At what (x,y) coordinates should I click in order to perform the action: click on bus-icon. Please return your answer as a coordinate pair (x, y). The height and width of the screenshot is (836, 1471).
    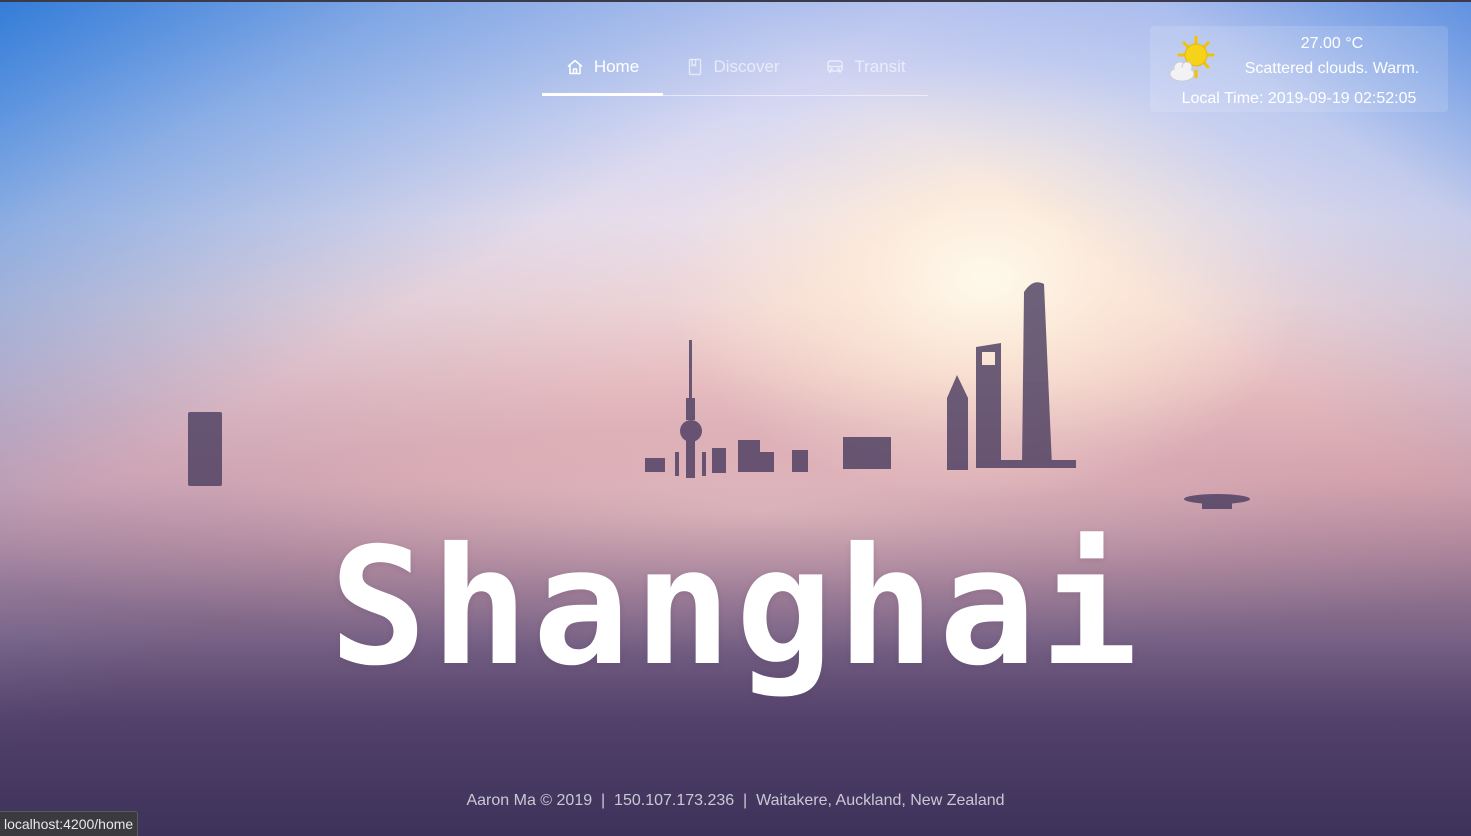
    Looking at the image, I should click on (835, 67).